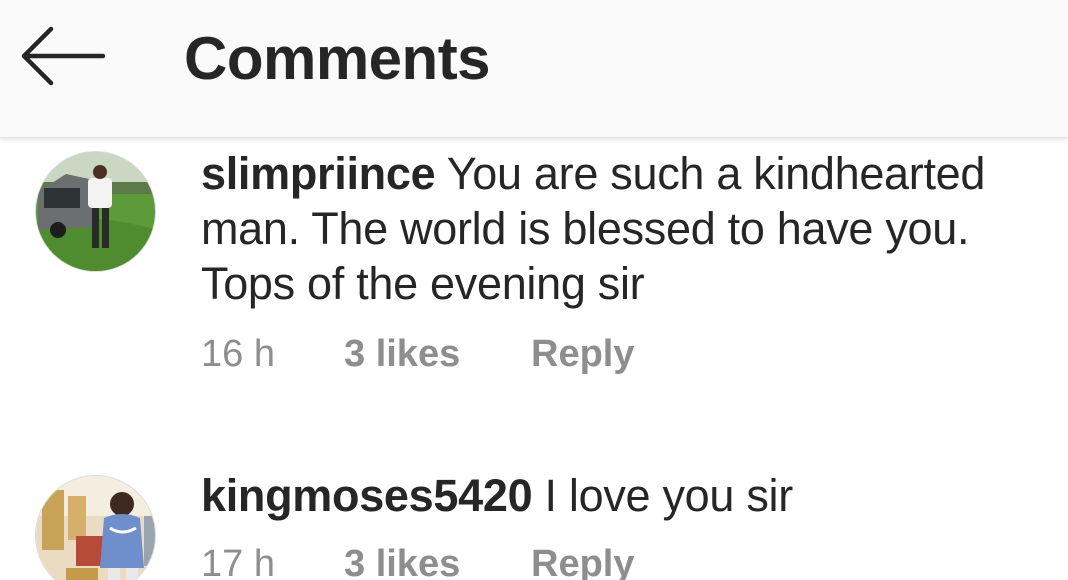 The height and width of the screenshot is (580, 1068). I want to click on comment-body: kingmoses5420 I love you sir, so click(616, 495).